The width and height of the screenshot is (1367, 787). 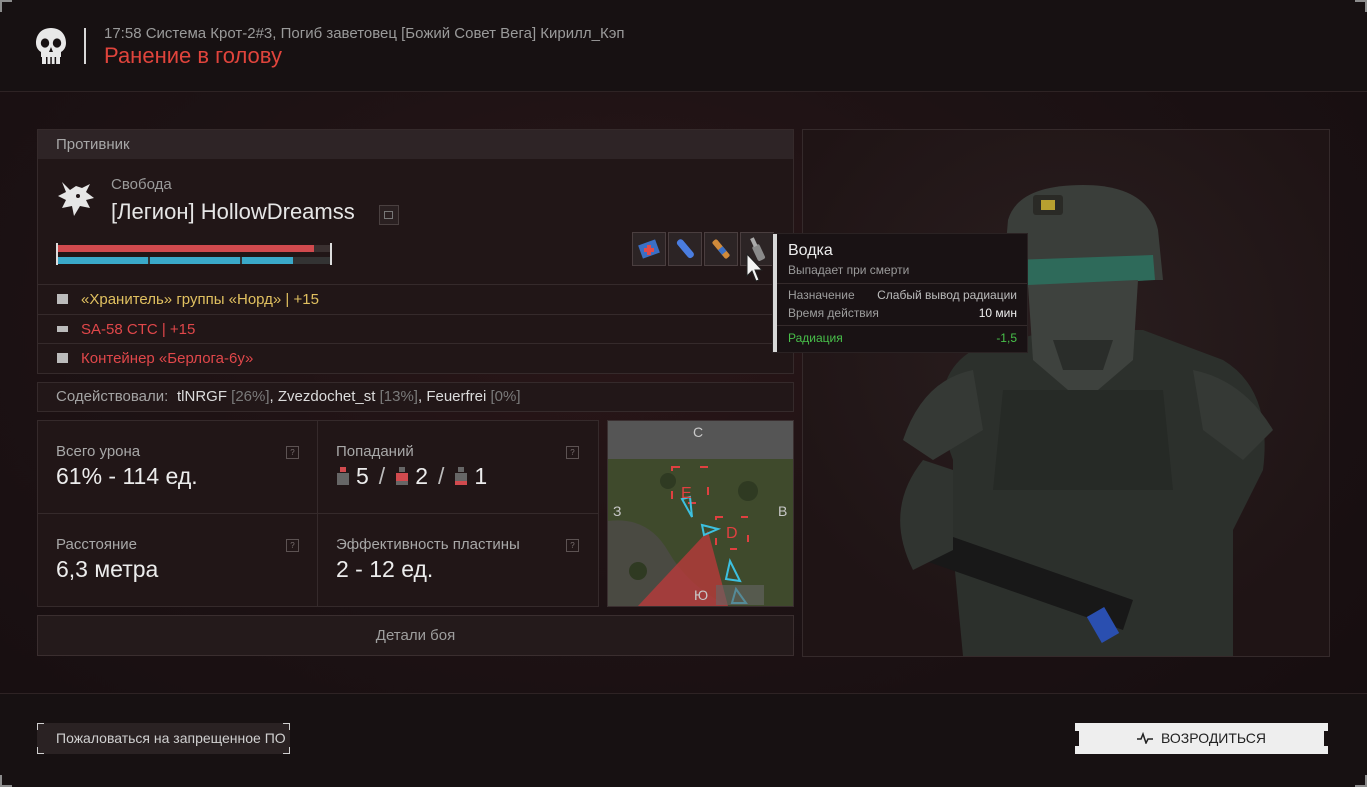 I want to click on stat-distance: Расстояние 6,3 метра ?, so click(x=177, y=560).